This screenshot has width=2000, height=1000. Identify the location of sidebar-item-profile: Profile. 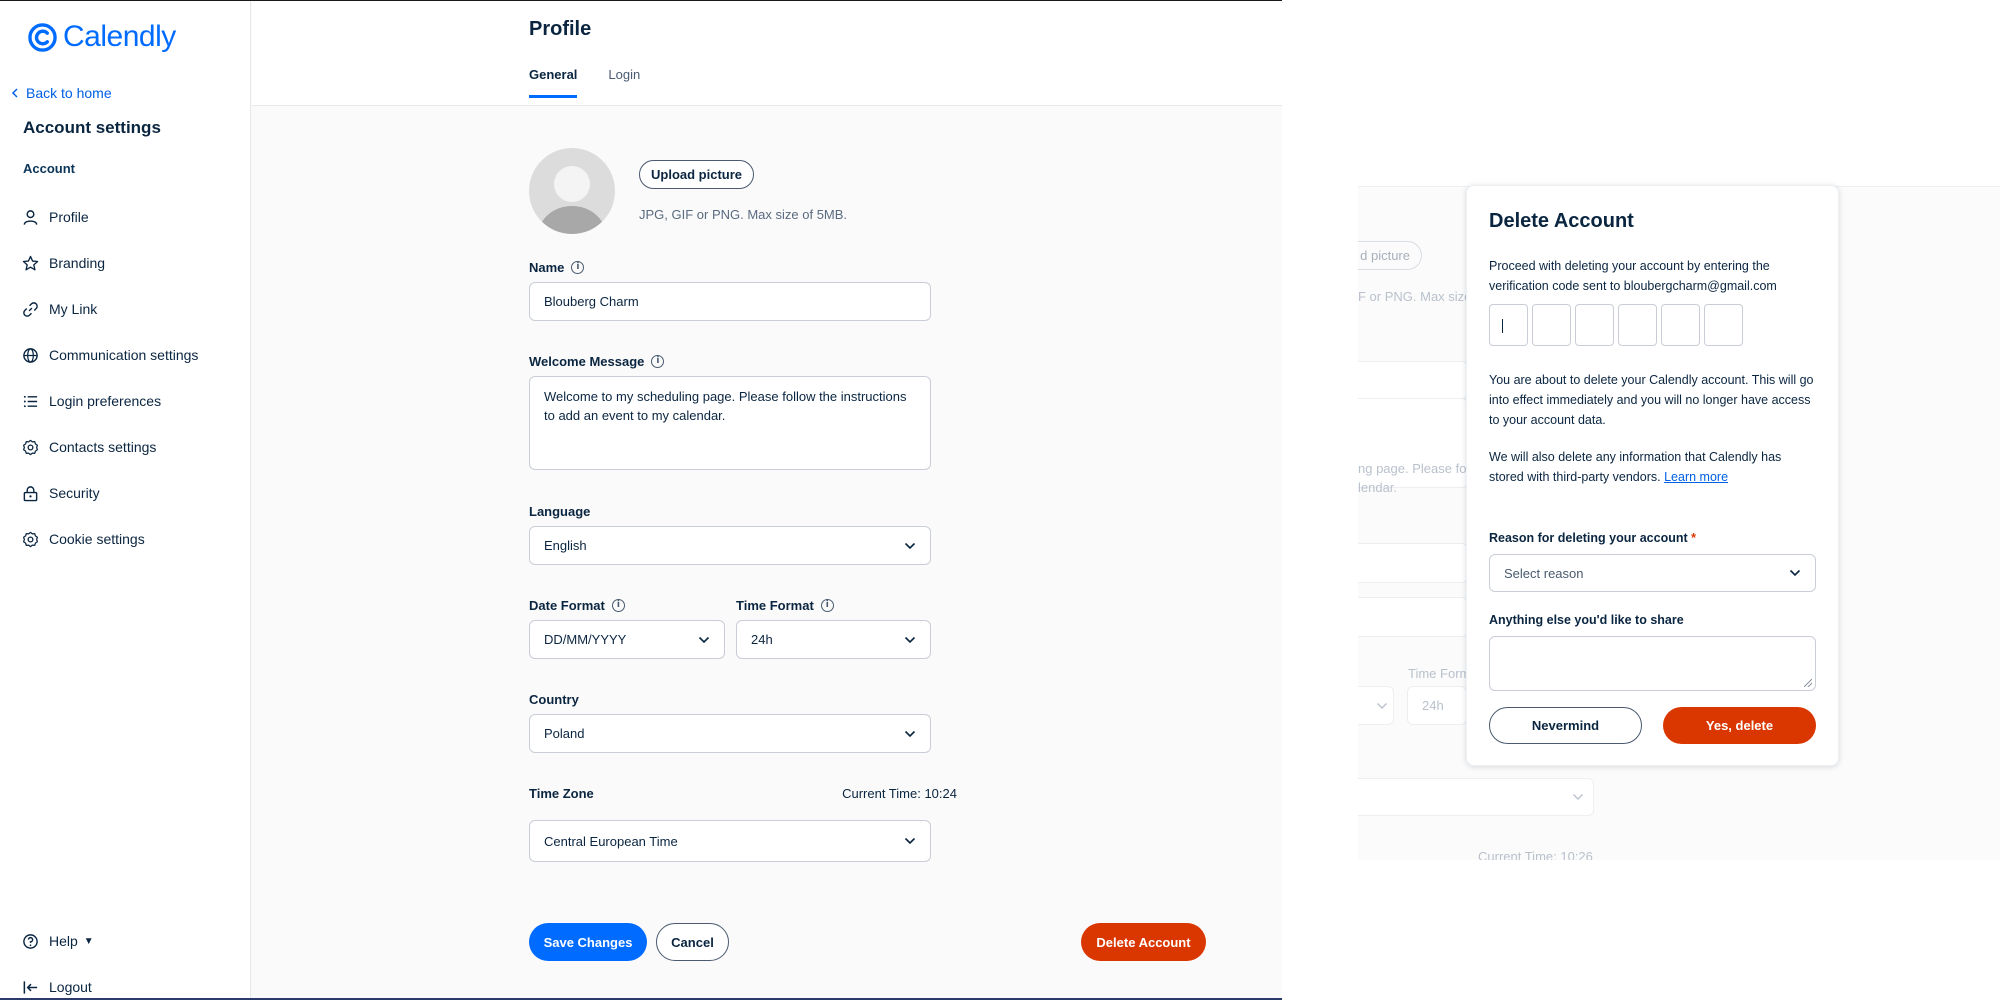
(132, 217).